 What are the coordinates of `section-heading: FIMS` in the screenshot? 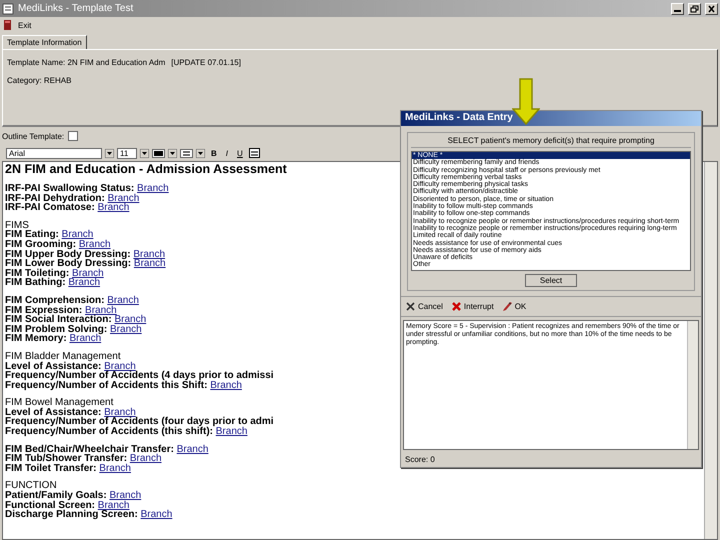 It's located at (17, 225).